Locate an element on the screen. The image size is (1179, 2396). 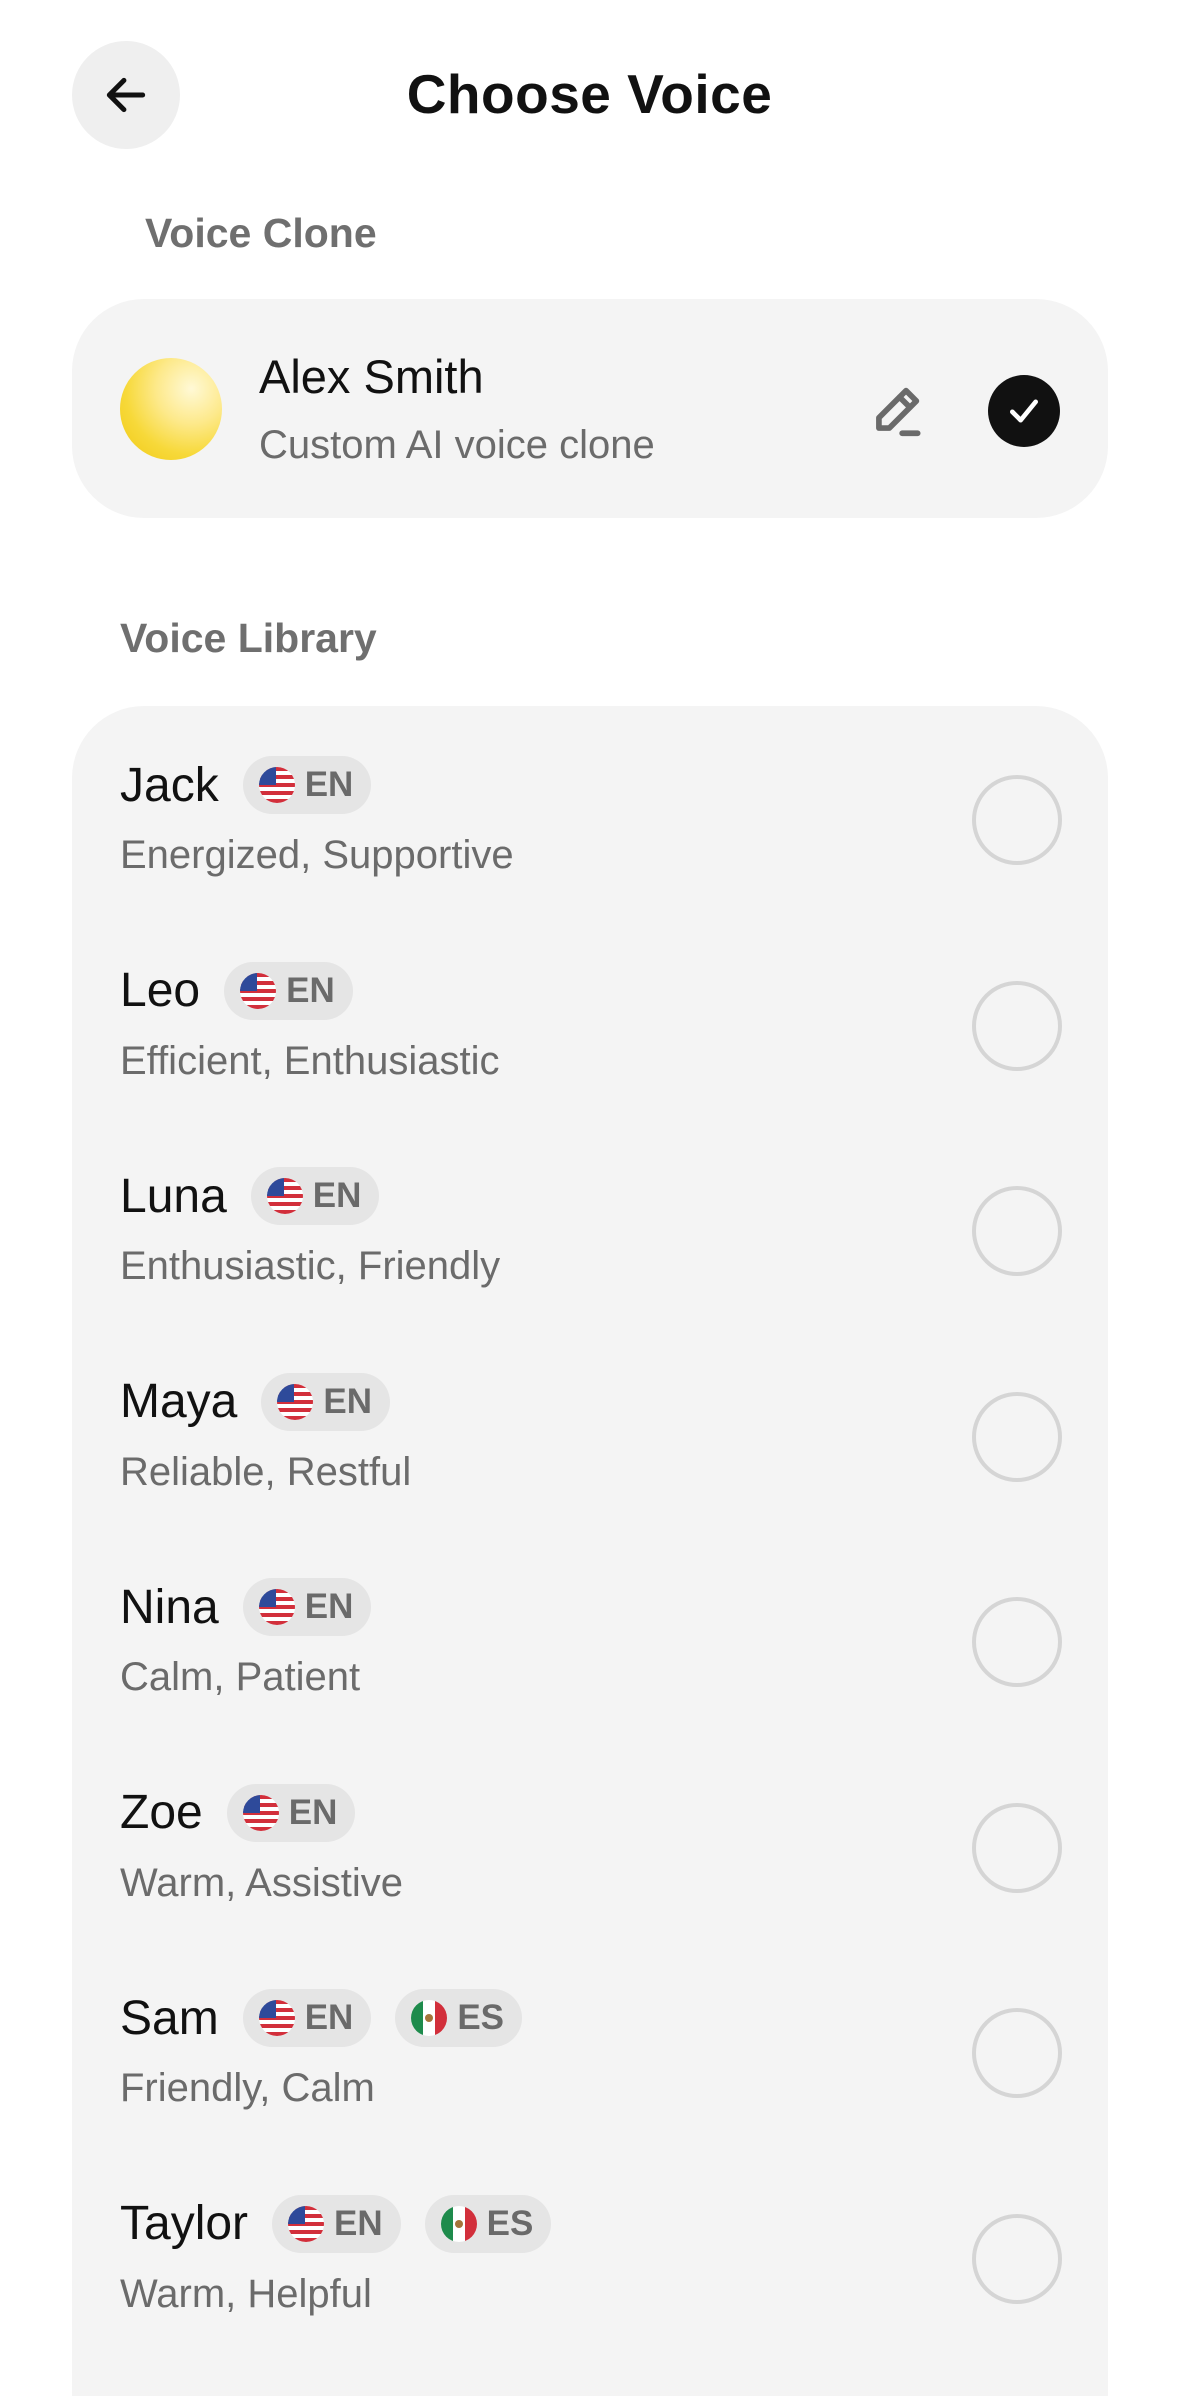
voice-name-line: Zoe EN is located at coordinates (238, 1812).